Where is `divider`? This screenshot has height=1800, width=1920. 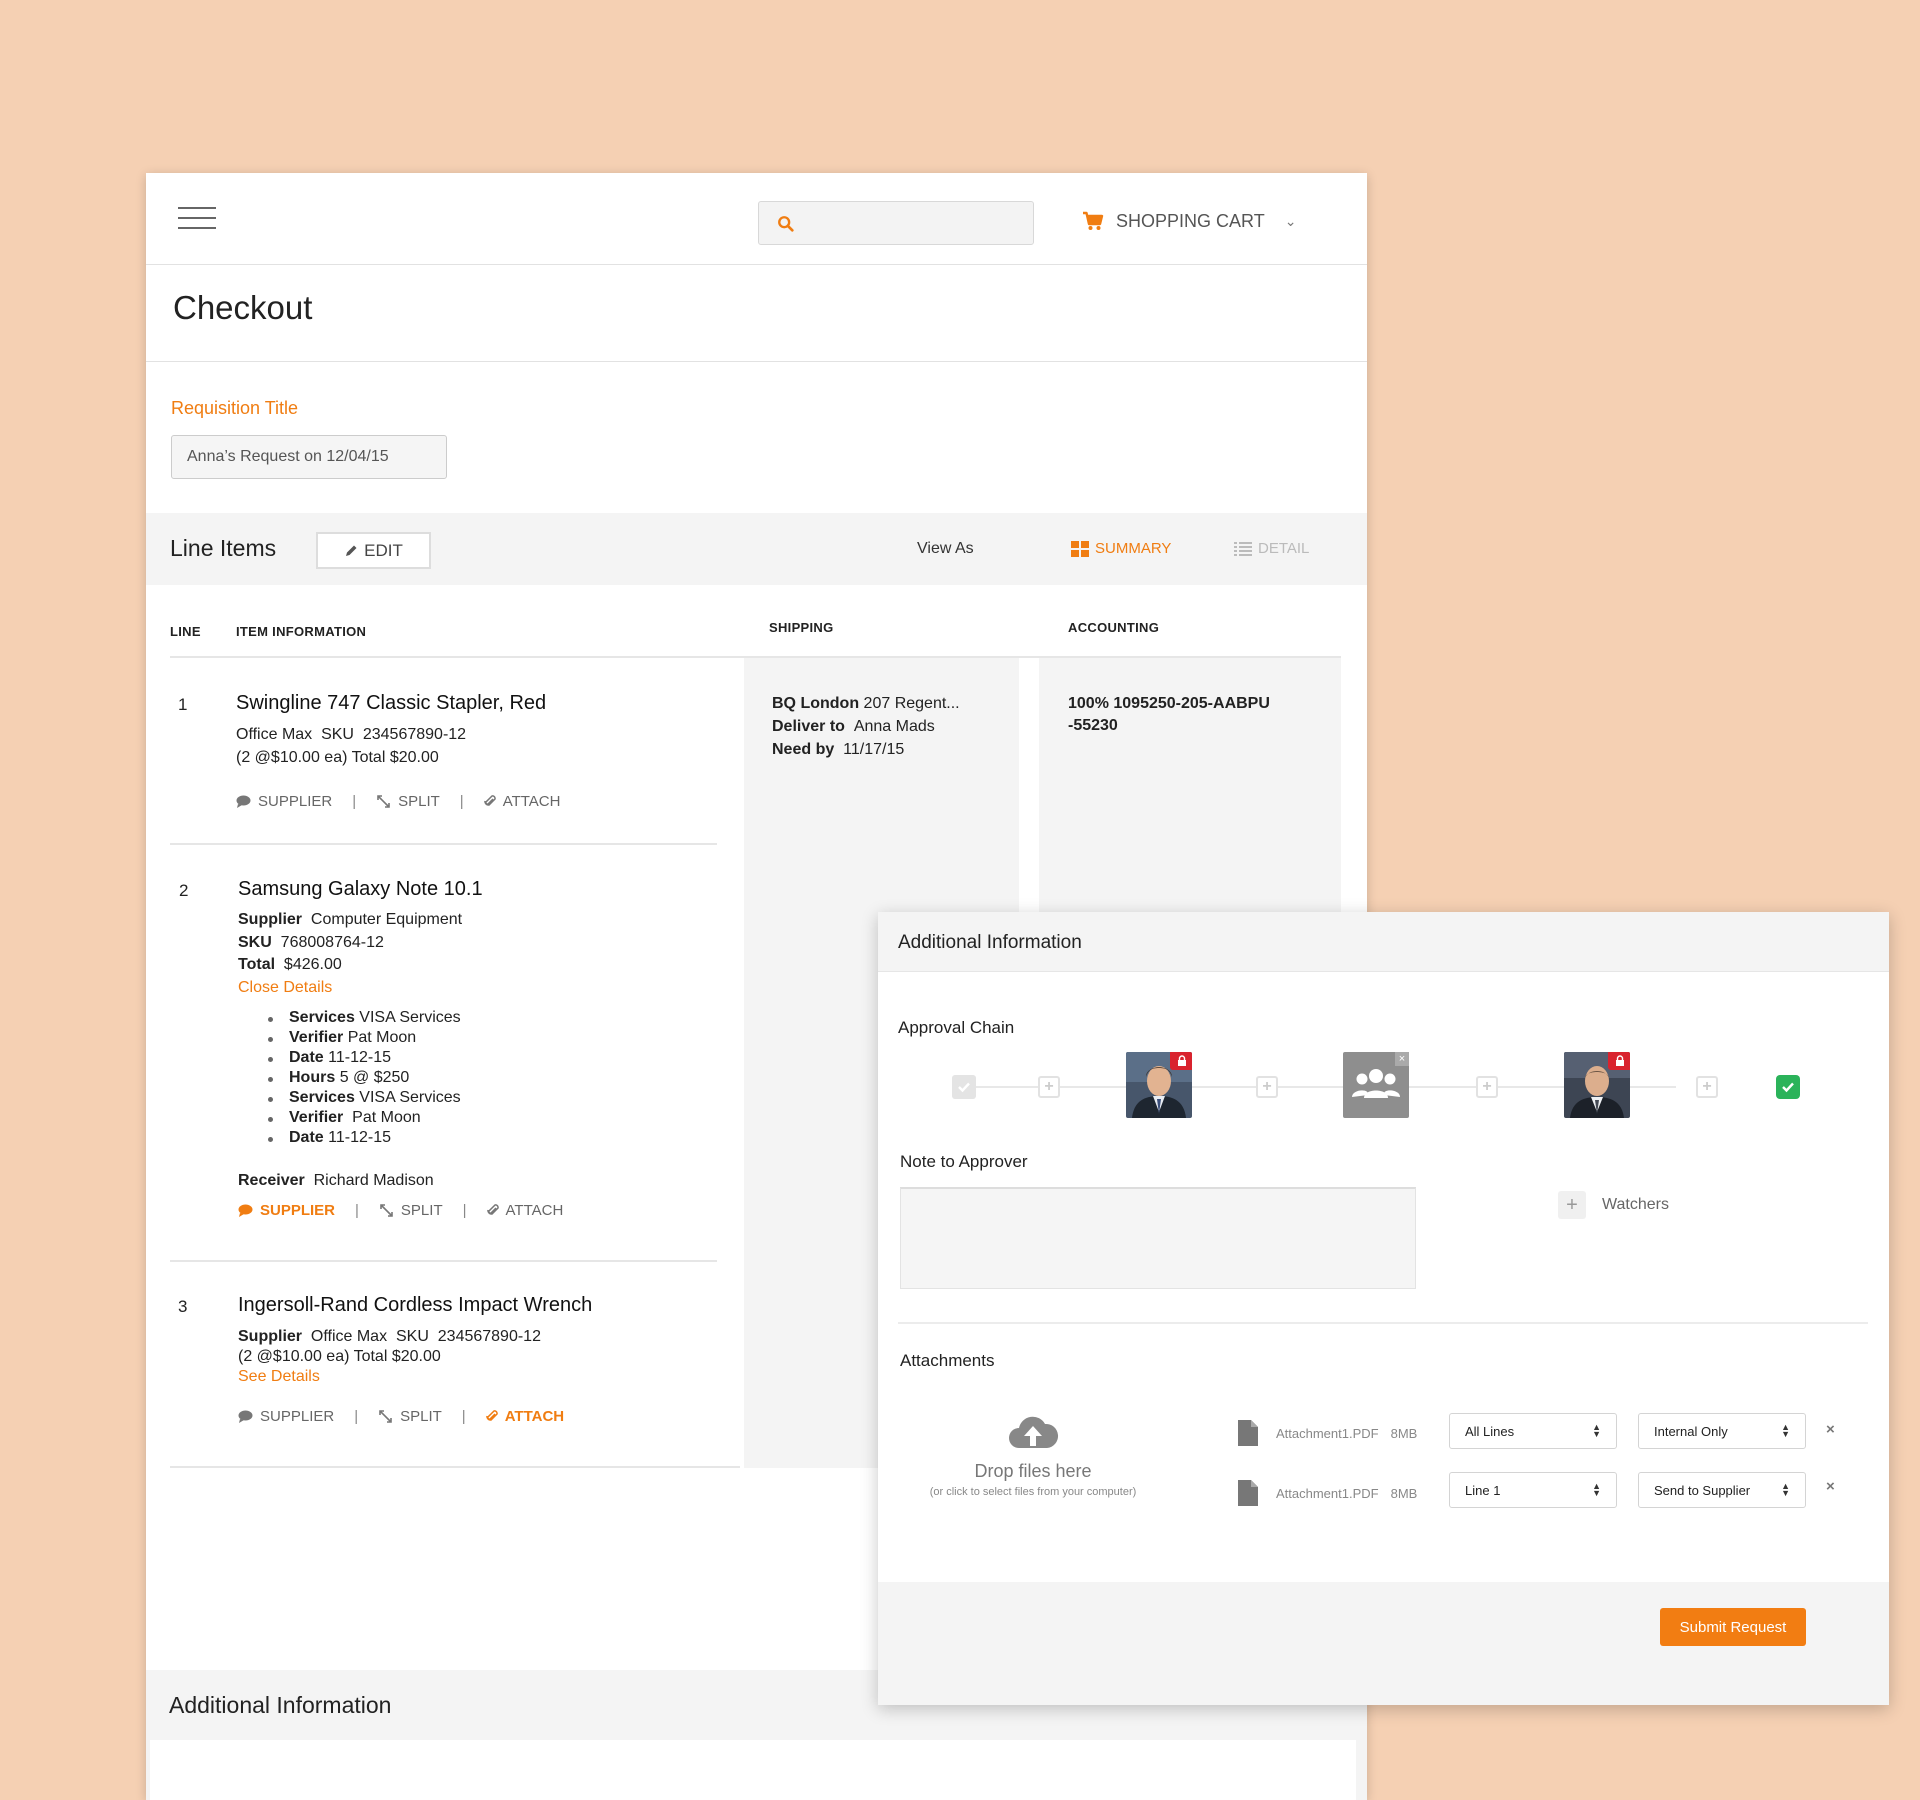
divider is located at coordinates (1383, 1323).